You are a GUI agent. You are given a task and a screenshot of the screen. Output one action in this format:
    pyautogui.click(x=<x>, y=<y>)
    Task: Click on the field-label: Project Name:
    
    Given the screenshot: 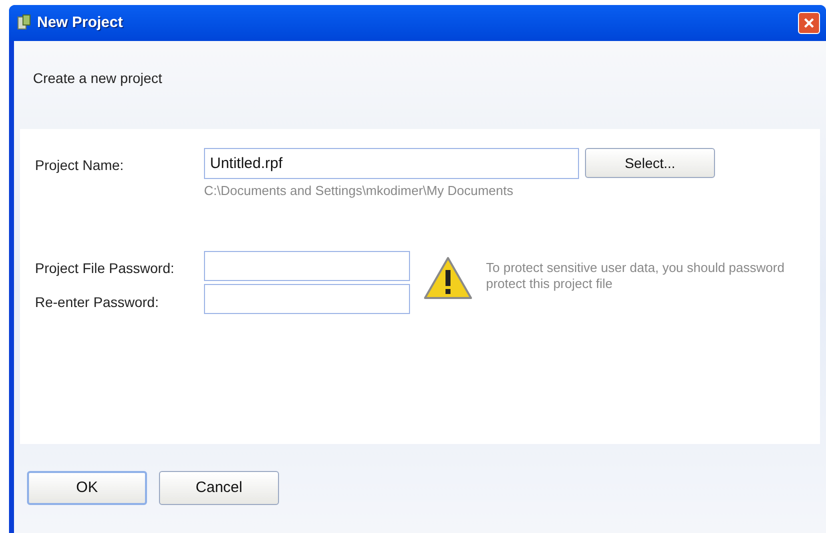 What is the action you would take?
    pyautogui.click(x=80, y=165)
    